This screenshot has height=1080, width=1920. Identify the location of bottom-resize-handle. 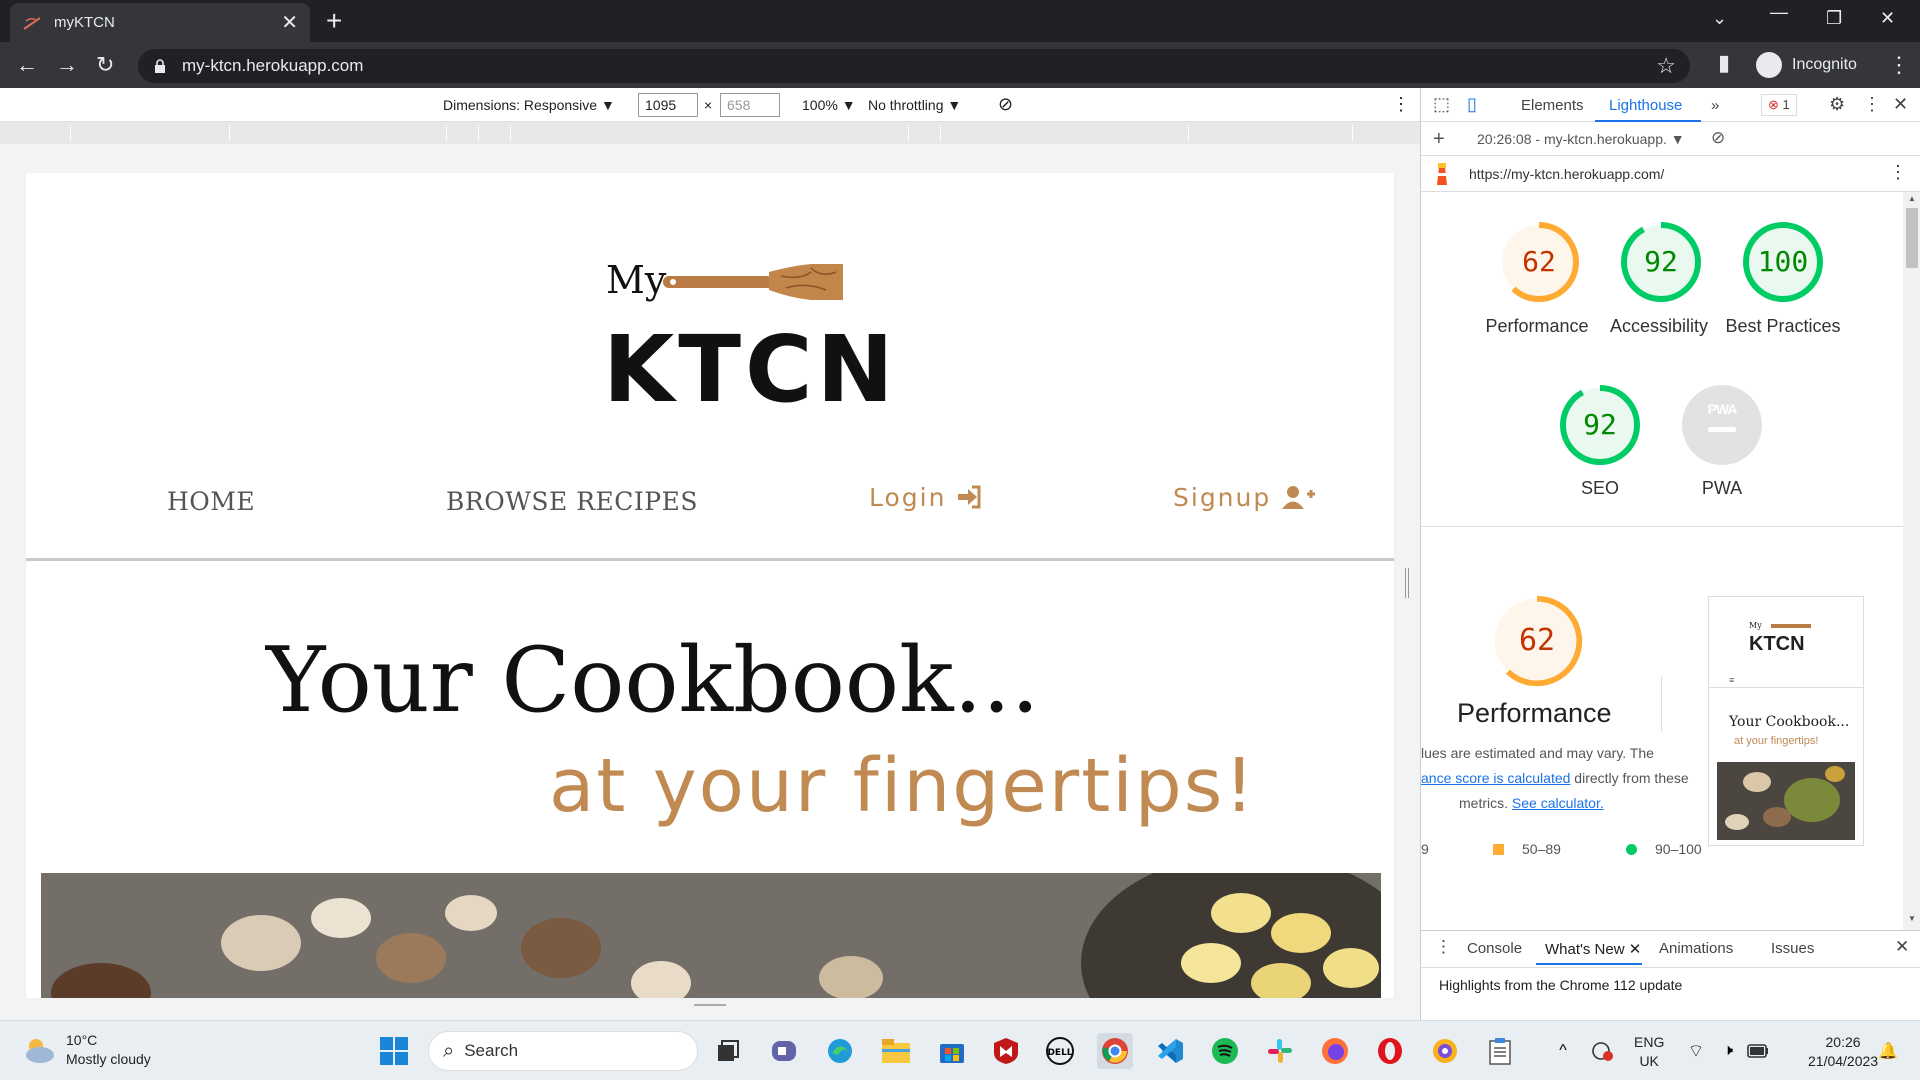
(710, 1005).